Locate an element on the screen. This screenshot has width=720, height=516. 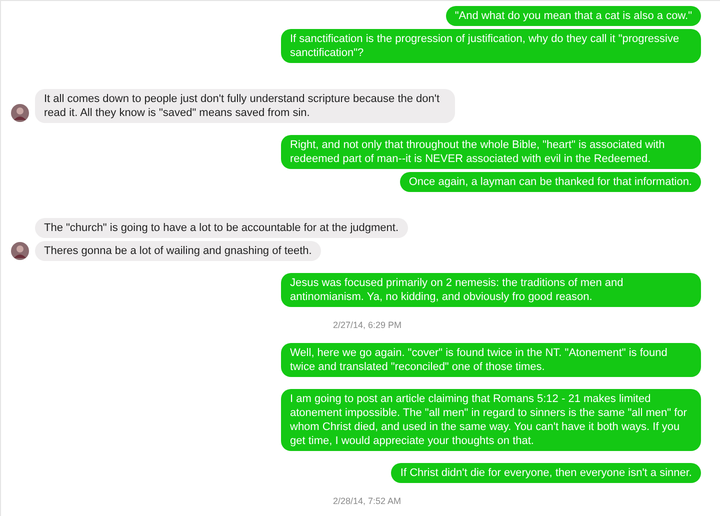
sent-message-bubble: I am going to post an article claiming that Romans 5:12 - 21 makes limited atonement impossible. The "all men" in regard to sinners is the same "all men" for whom Christ died, and used in the same way. You can't have it both ways. If you get time, I would appreciate your thoughts on that. is located at coordinates (491, 420).